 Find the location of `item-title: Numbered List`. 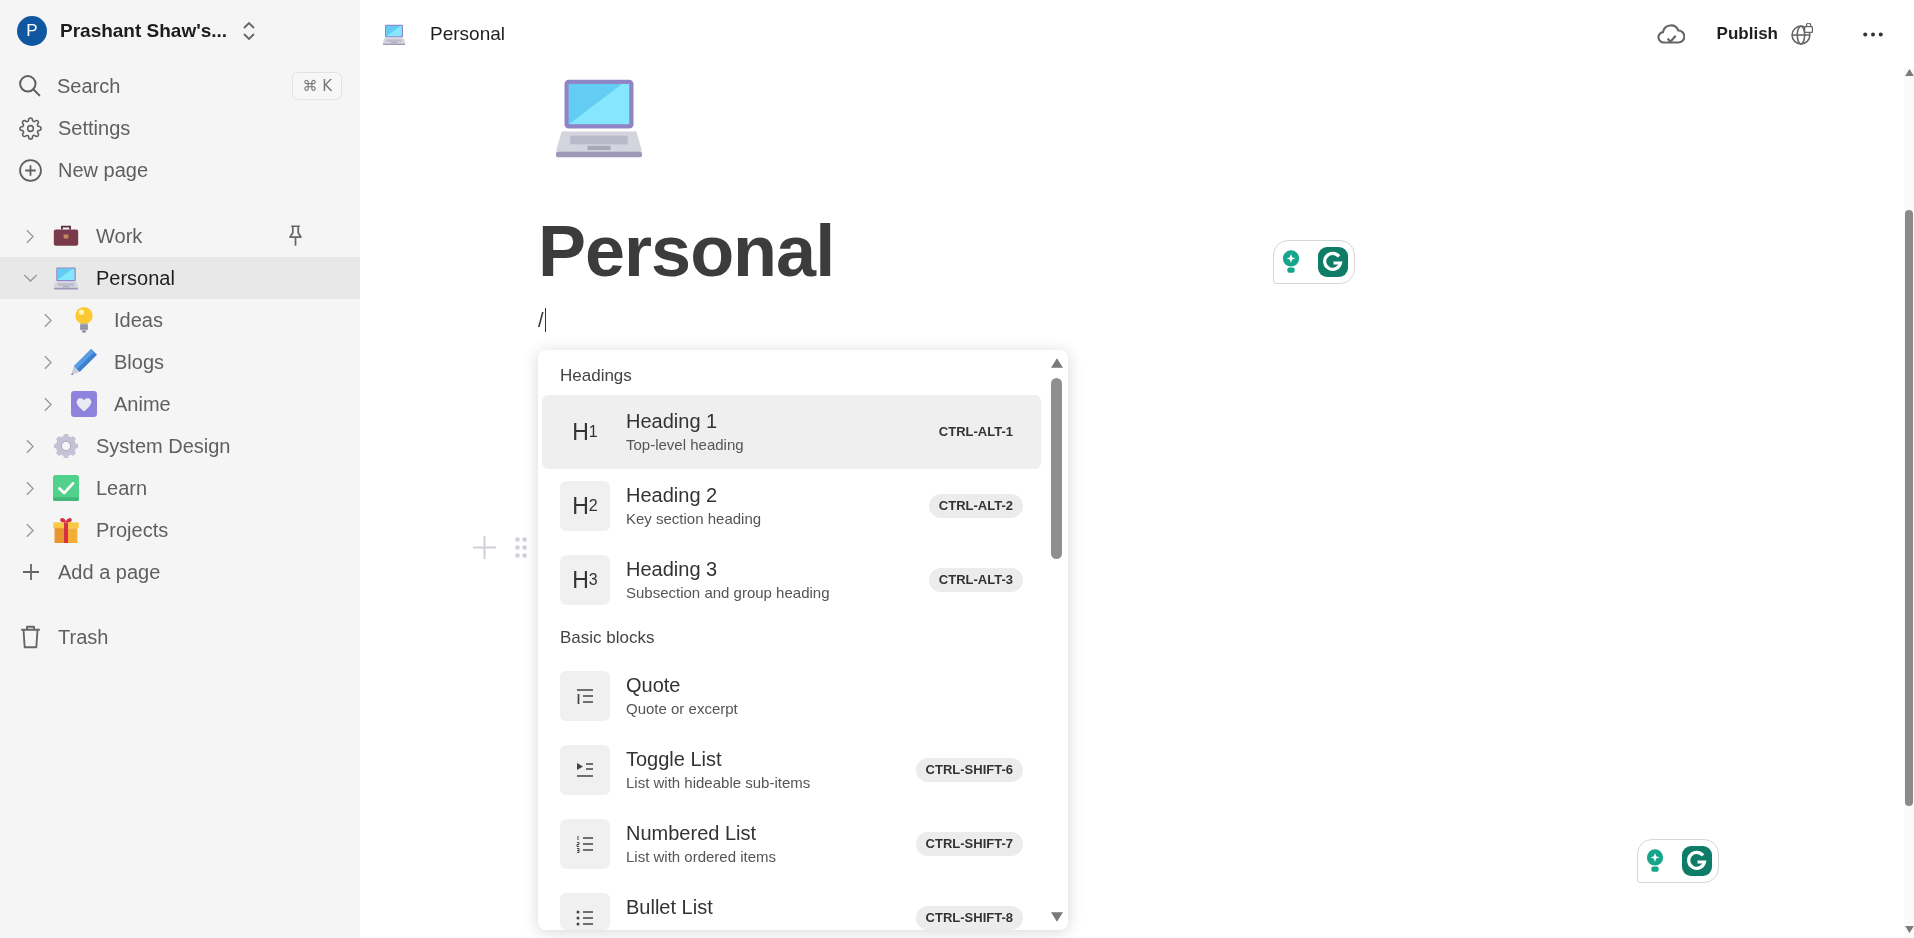

item-title: Numbered List is located at coordinates (692, 833).